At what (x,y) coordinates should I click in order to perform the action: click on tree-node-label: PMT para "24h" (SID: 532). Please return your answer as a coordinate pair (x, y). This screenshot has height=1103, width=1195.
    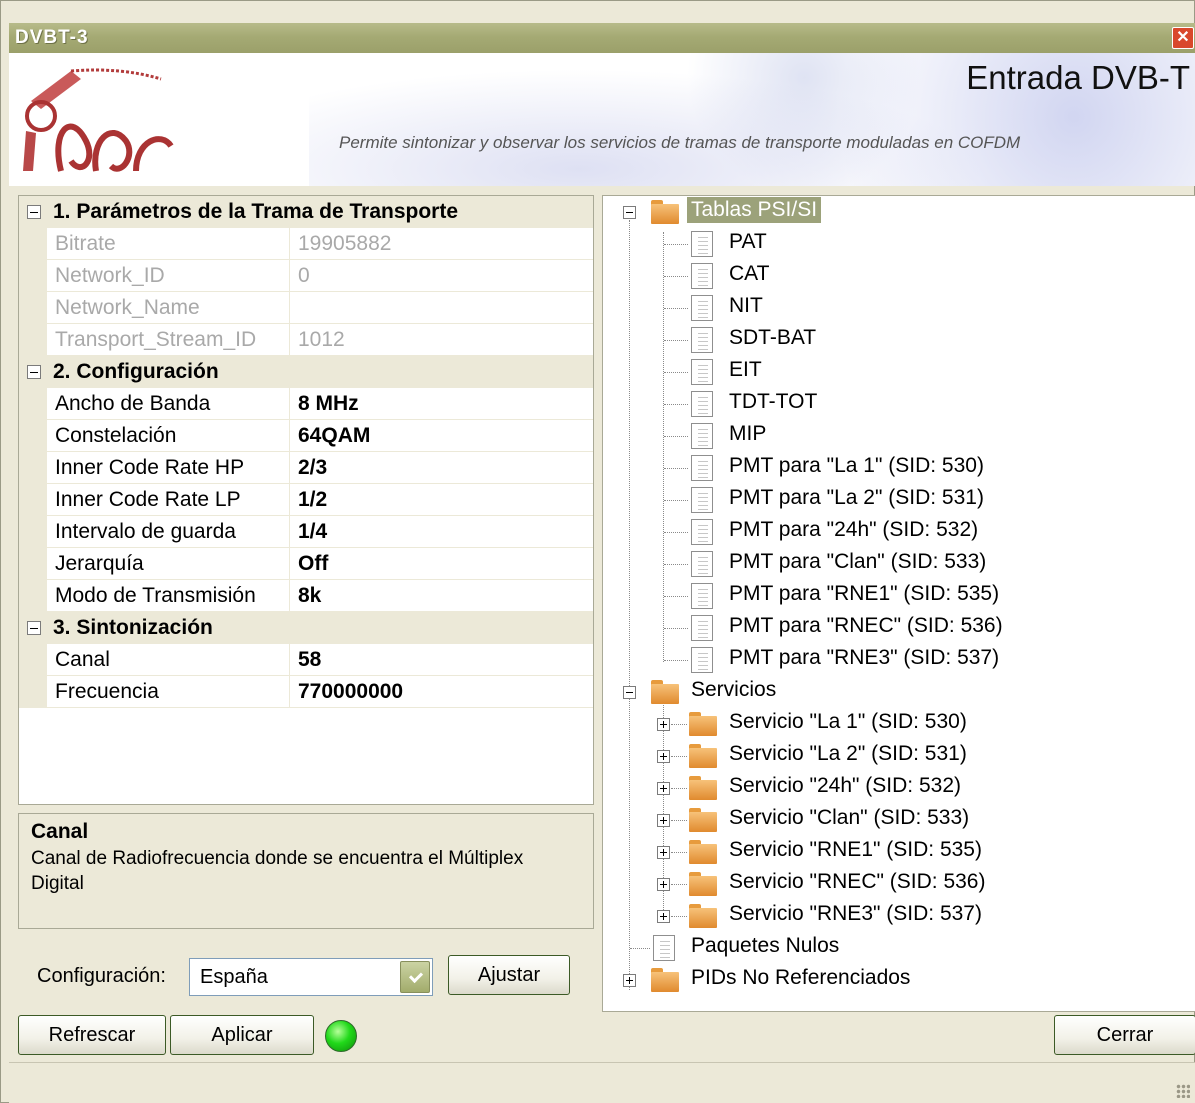
    Looking at the image, I should click on (853, 530).